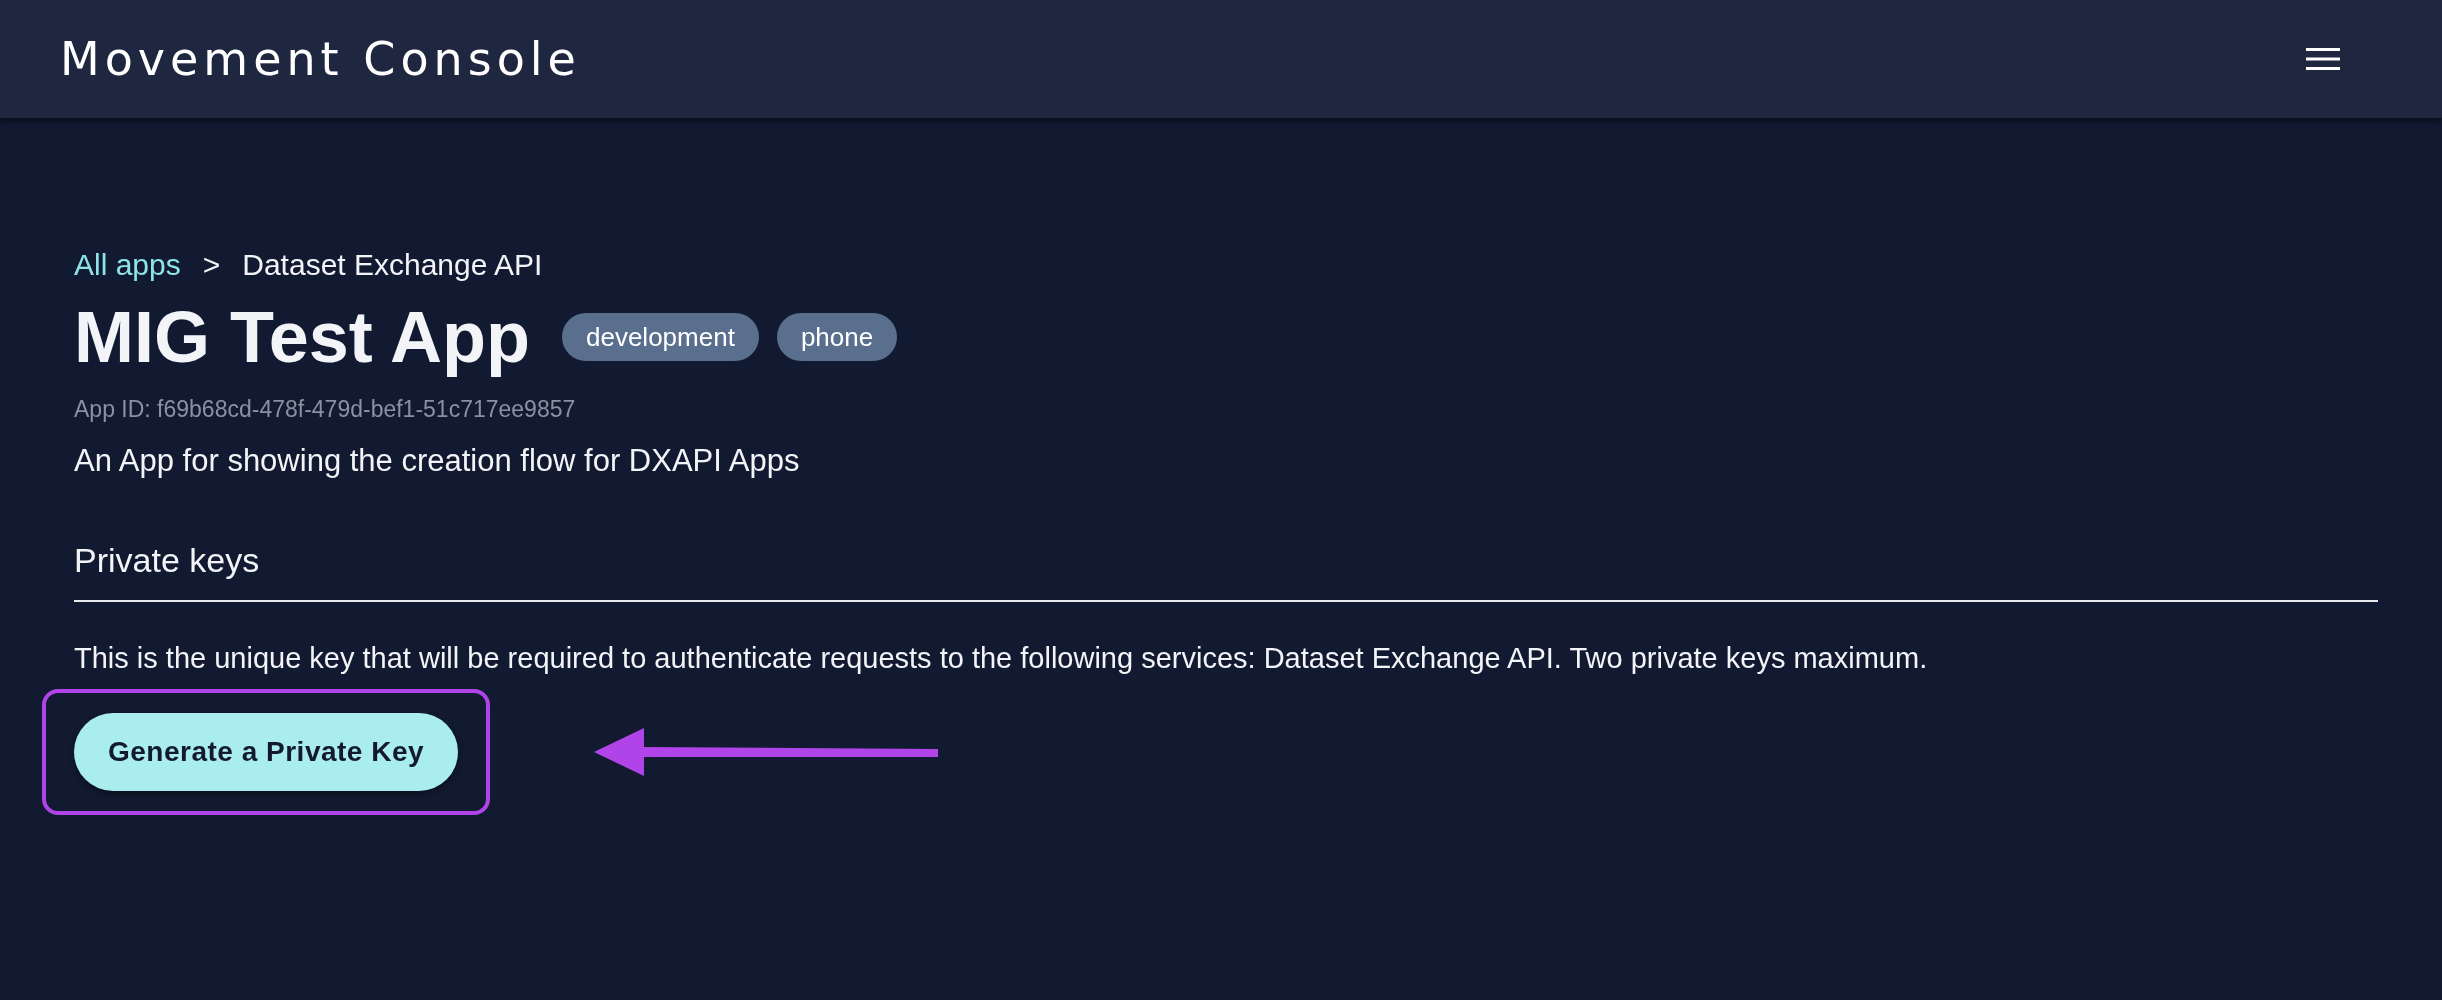  I want to click on breadcrumb-current: Dataset Exchange API, so click(392, 265).